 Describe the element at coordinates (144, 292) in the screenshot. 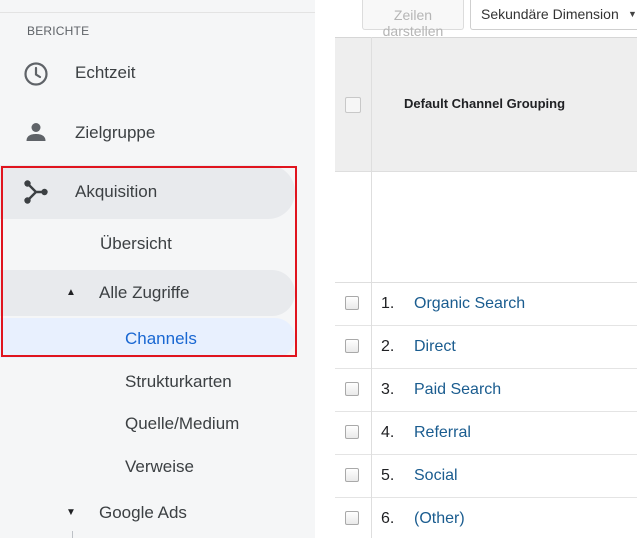

I see `sidebar-item-label: Alle Zugriffe` at that location.